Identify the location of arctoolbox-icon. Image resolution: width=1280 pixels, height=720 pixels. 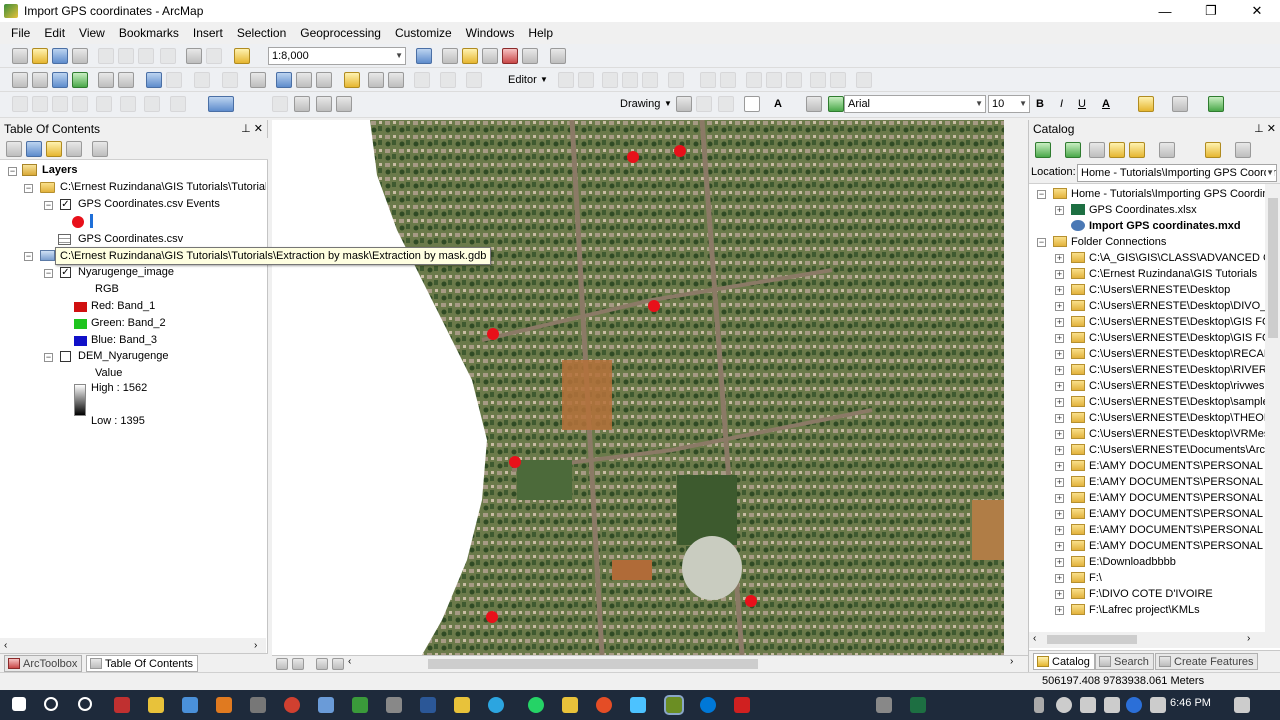
(510, 56).